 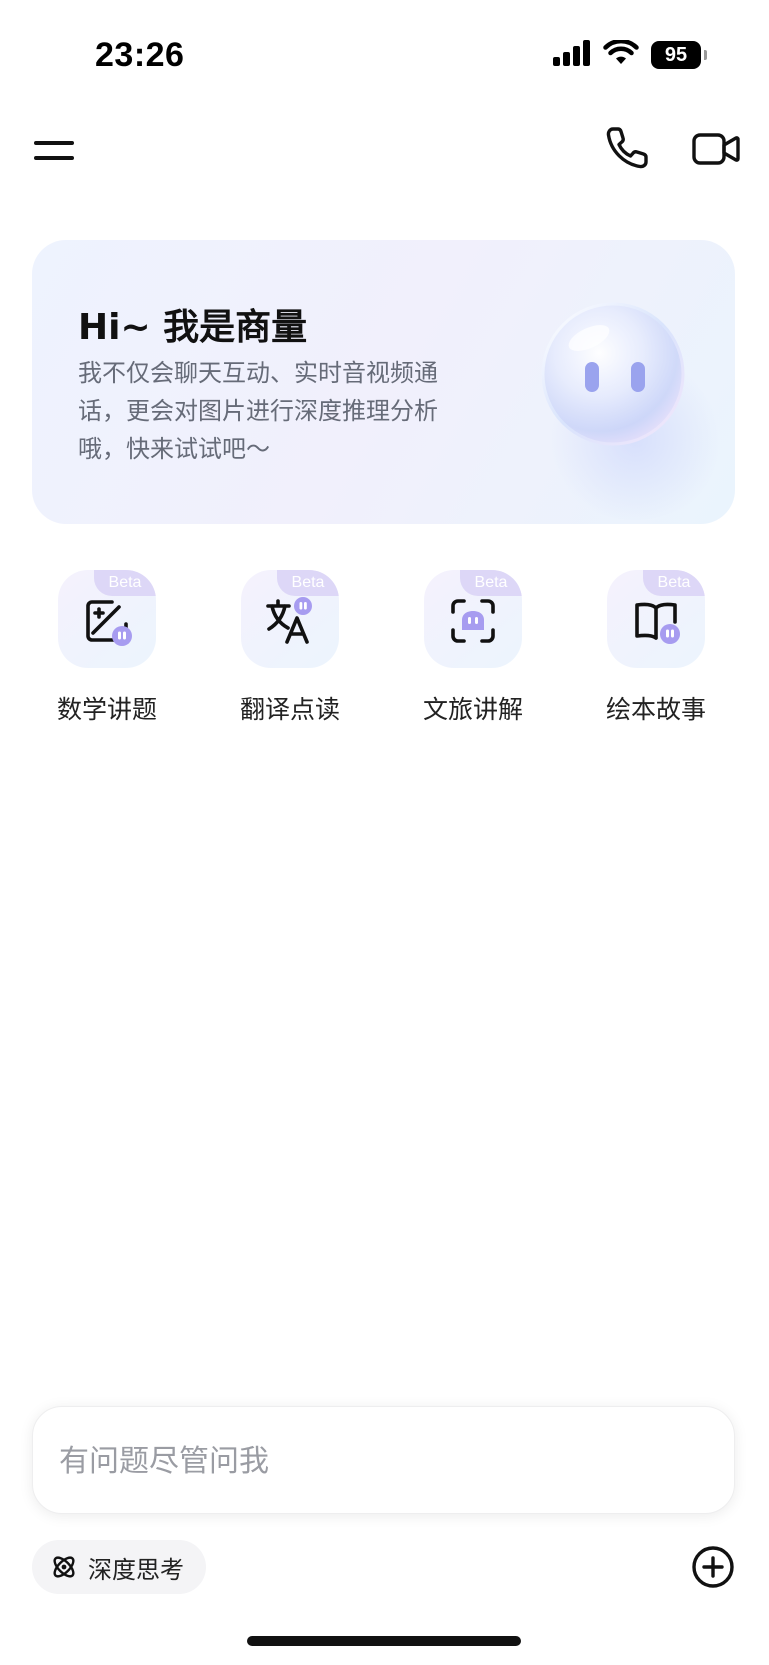 I want to click on mascot-bubble-icon, so click(x=613, y=374).